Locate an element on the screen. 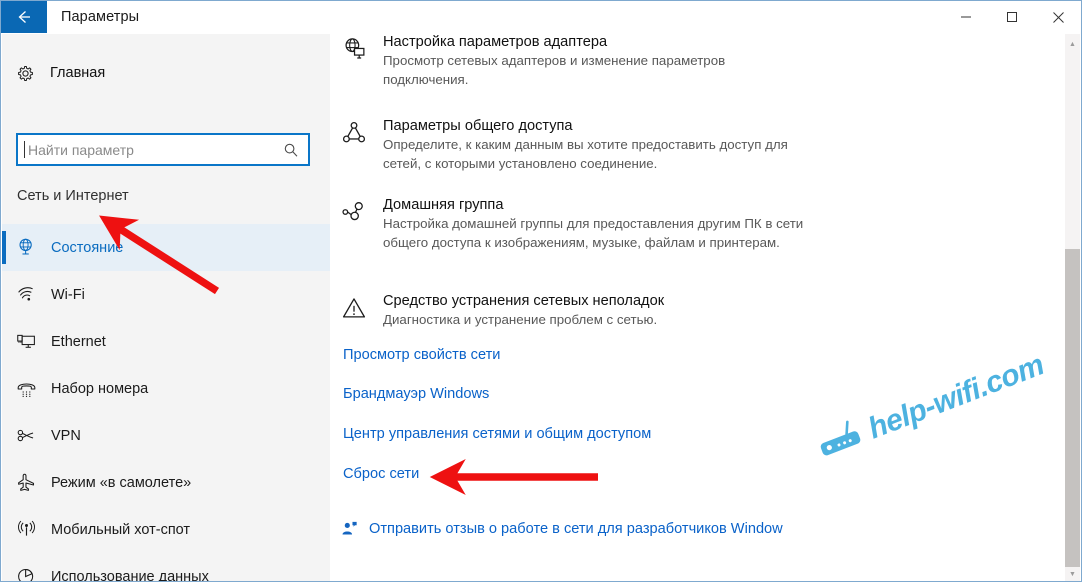 Image resolution: width=1082 pixels, height=582 pixels. sidebar-item-label: Мобильный хот-спот is located at coordinates (121, 529).